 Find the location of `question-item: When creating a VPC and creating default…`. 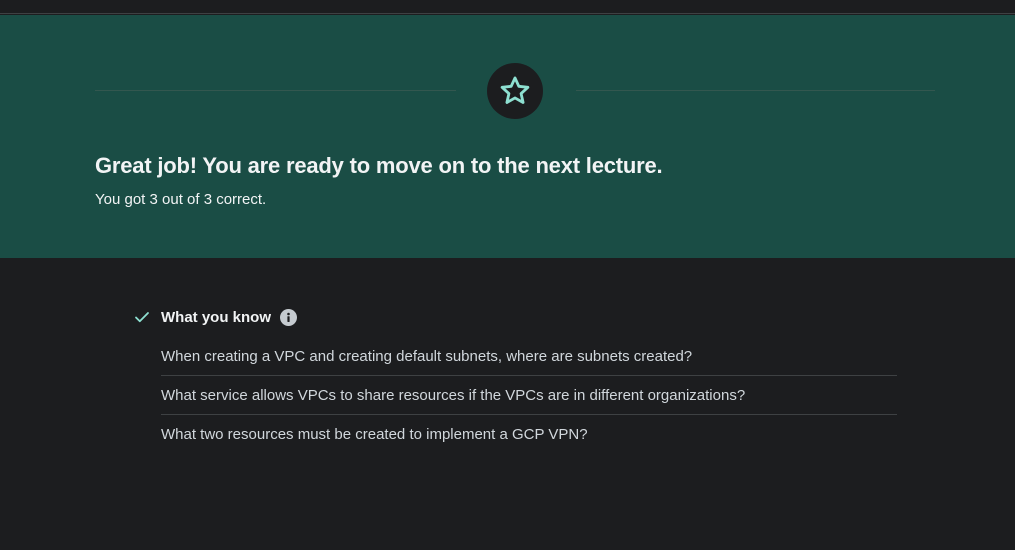

question-item: When creating a VPC and creating default… is located at coordinates (529, 356).